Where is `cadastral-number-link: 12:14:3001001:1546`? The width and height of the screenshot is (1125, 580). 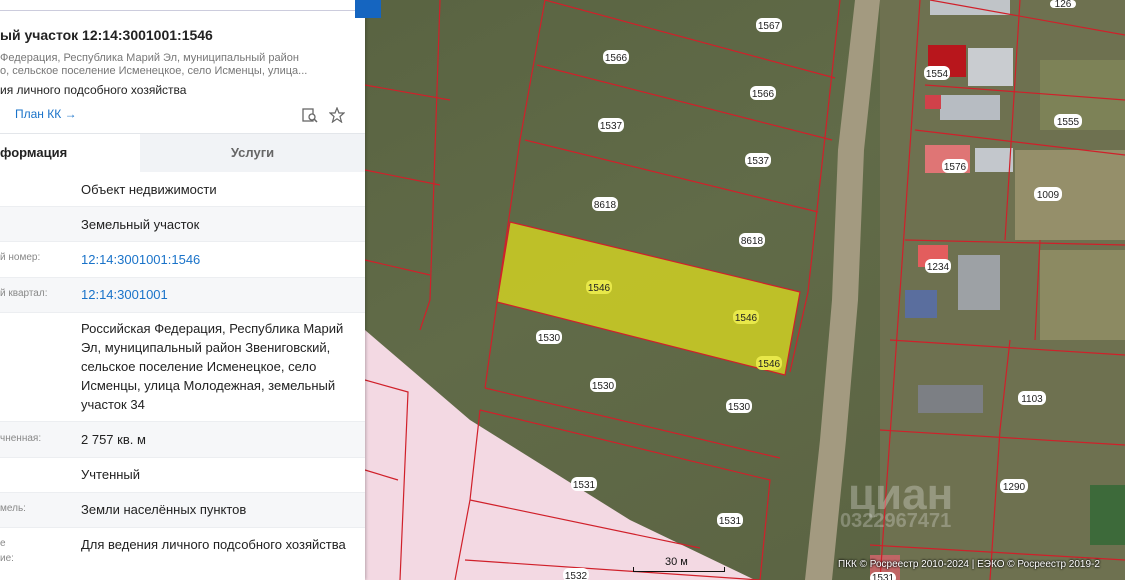
cadastral-number-link: 12:14:3001001:1546 is located at coordinates (216, 259).